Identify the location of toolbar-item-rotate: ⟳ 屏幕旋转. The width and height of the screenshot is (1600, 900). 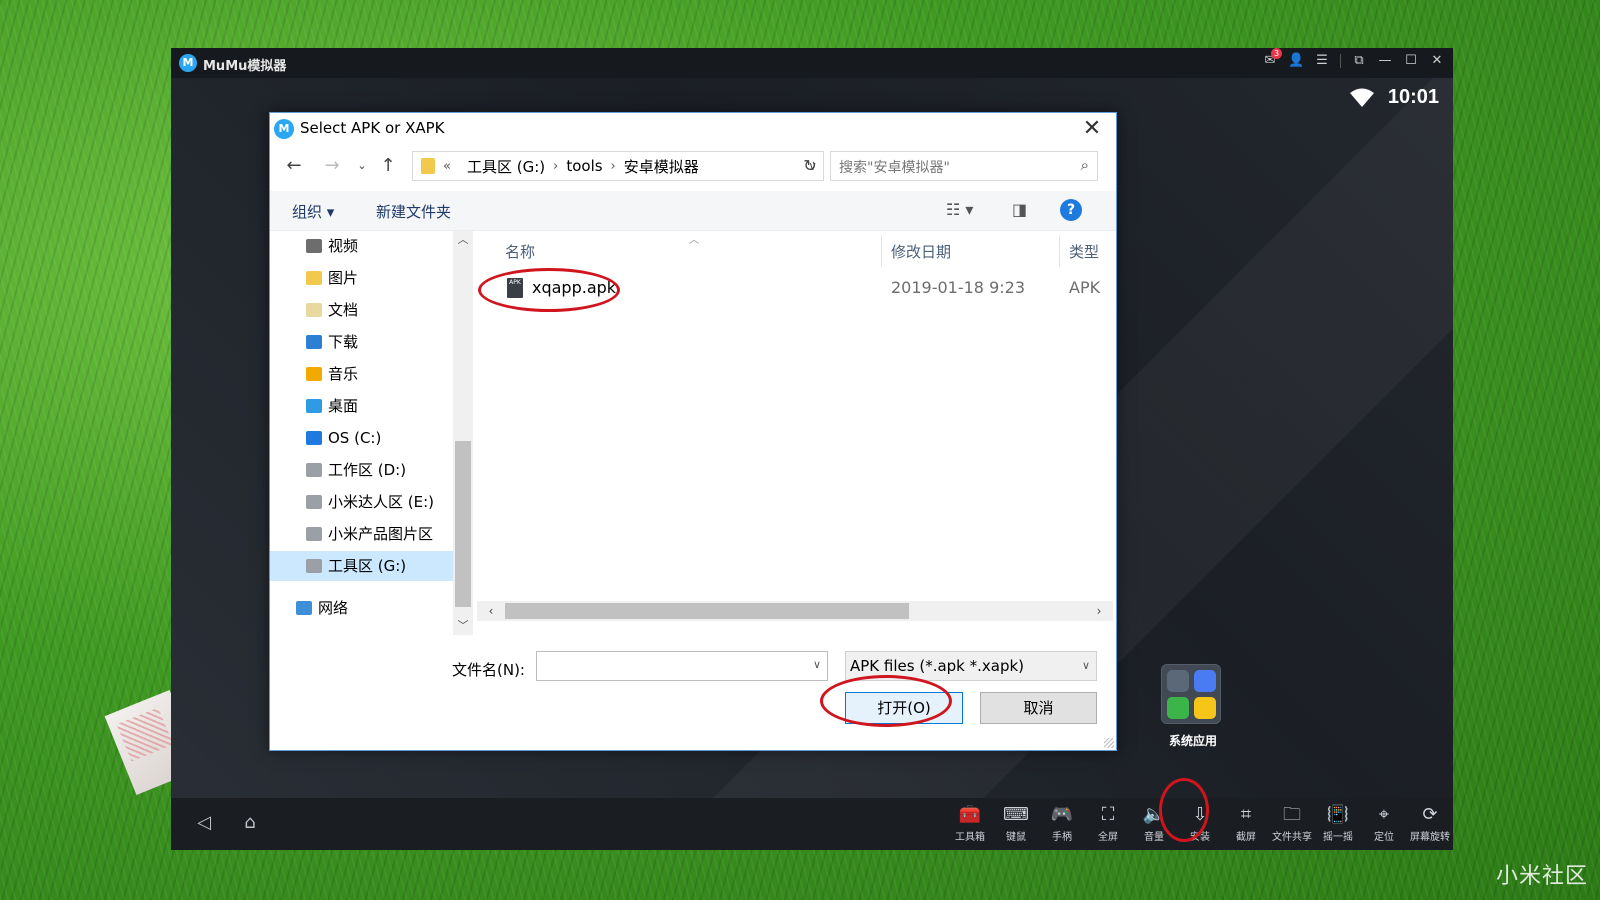
(1430, 822).